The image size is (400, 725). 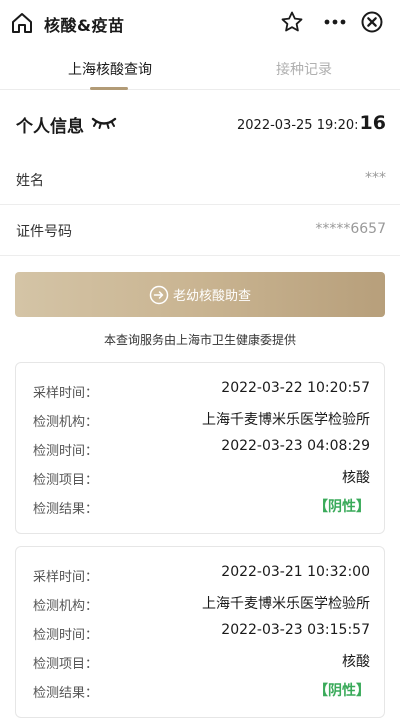 I want to click on top-bar: 核酸&疫苗, so click(x=200, y=23).